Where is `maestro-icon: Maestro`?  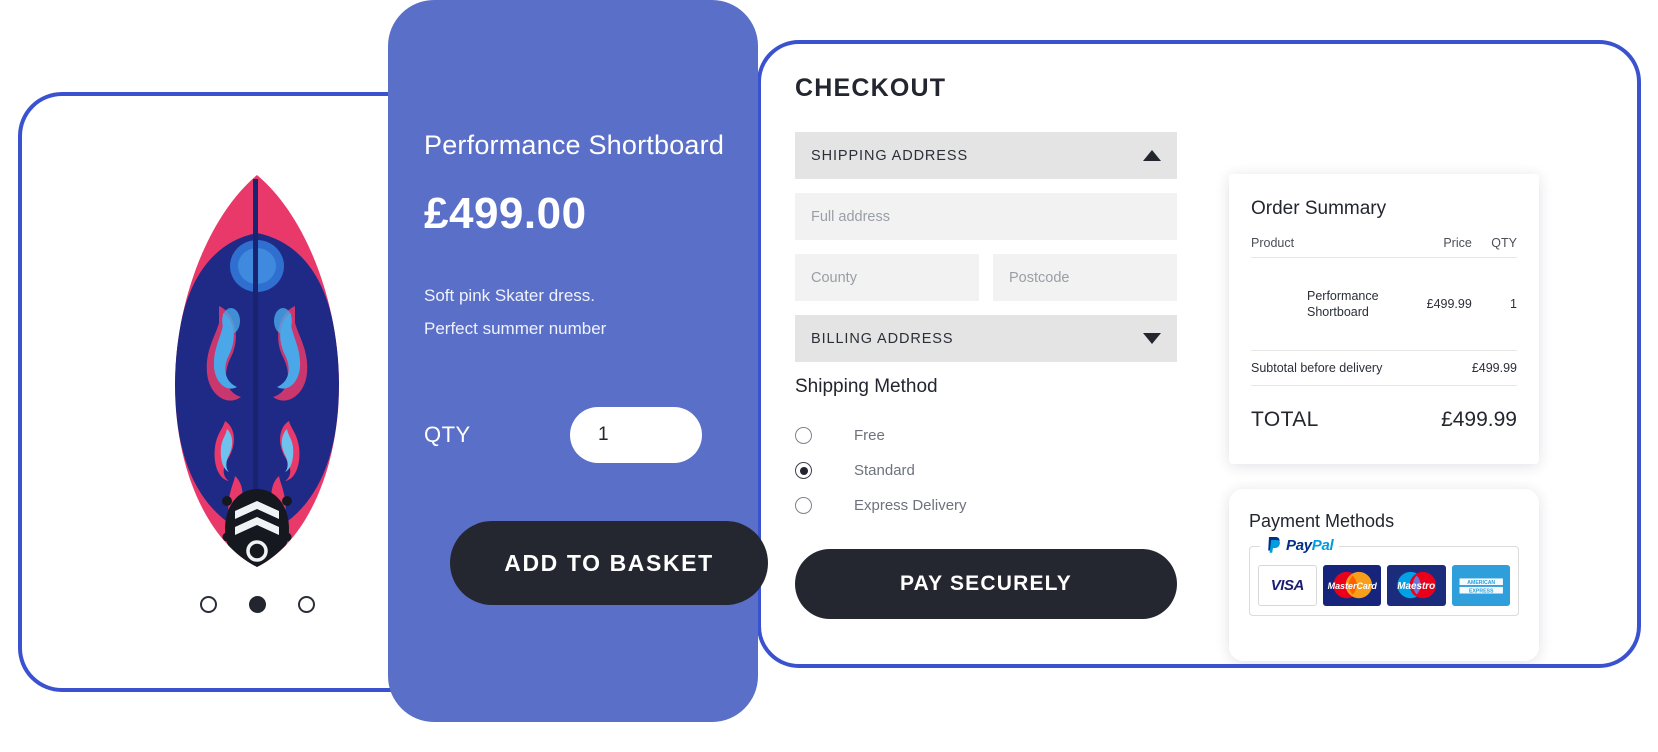 maestro-icon: Maestro is located at coordinates (1416, 585).